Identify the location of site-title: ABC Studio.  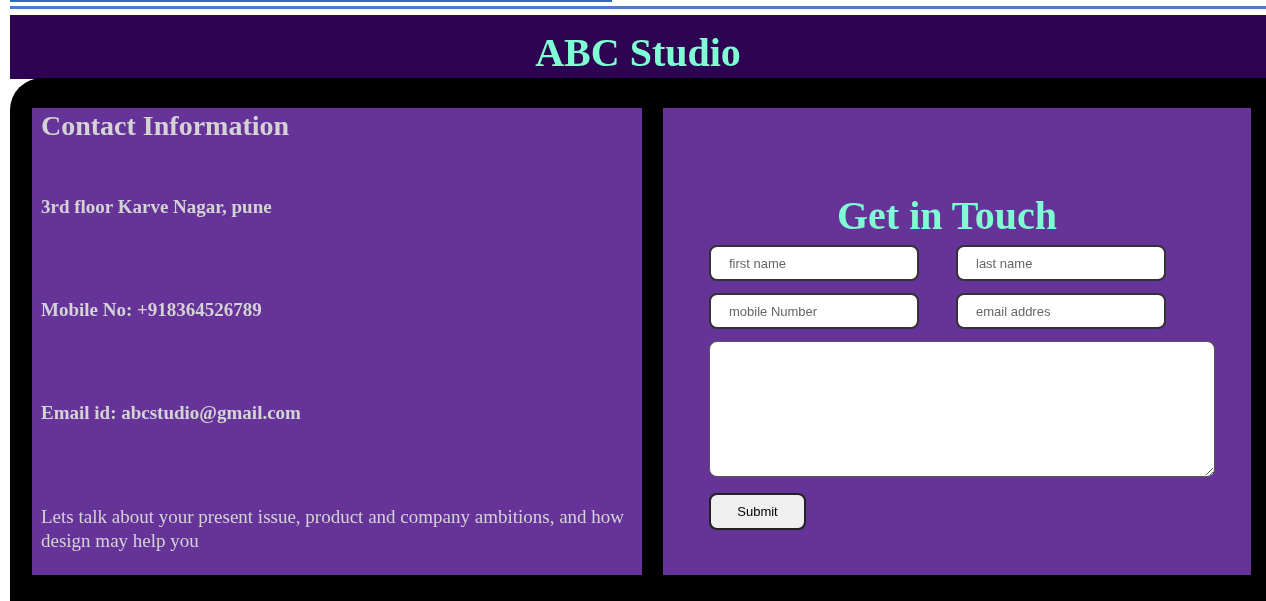
(638, 51).